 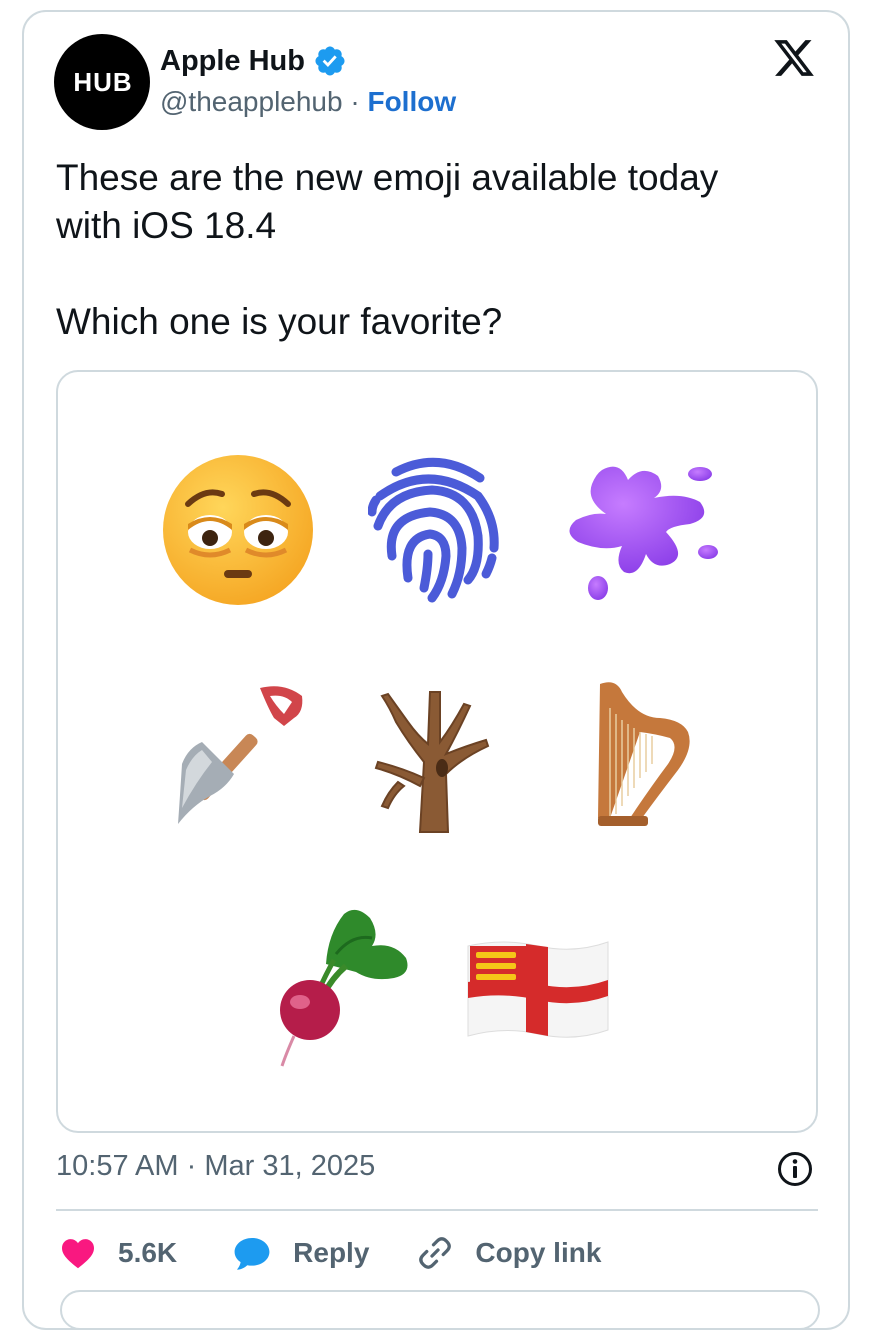 What do you see at coordinates (432, 762) in the screenshot?
I see `leafless-tree-icon` at bounding box center [432, 762].